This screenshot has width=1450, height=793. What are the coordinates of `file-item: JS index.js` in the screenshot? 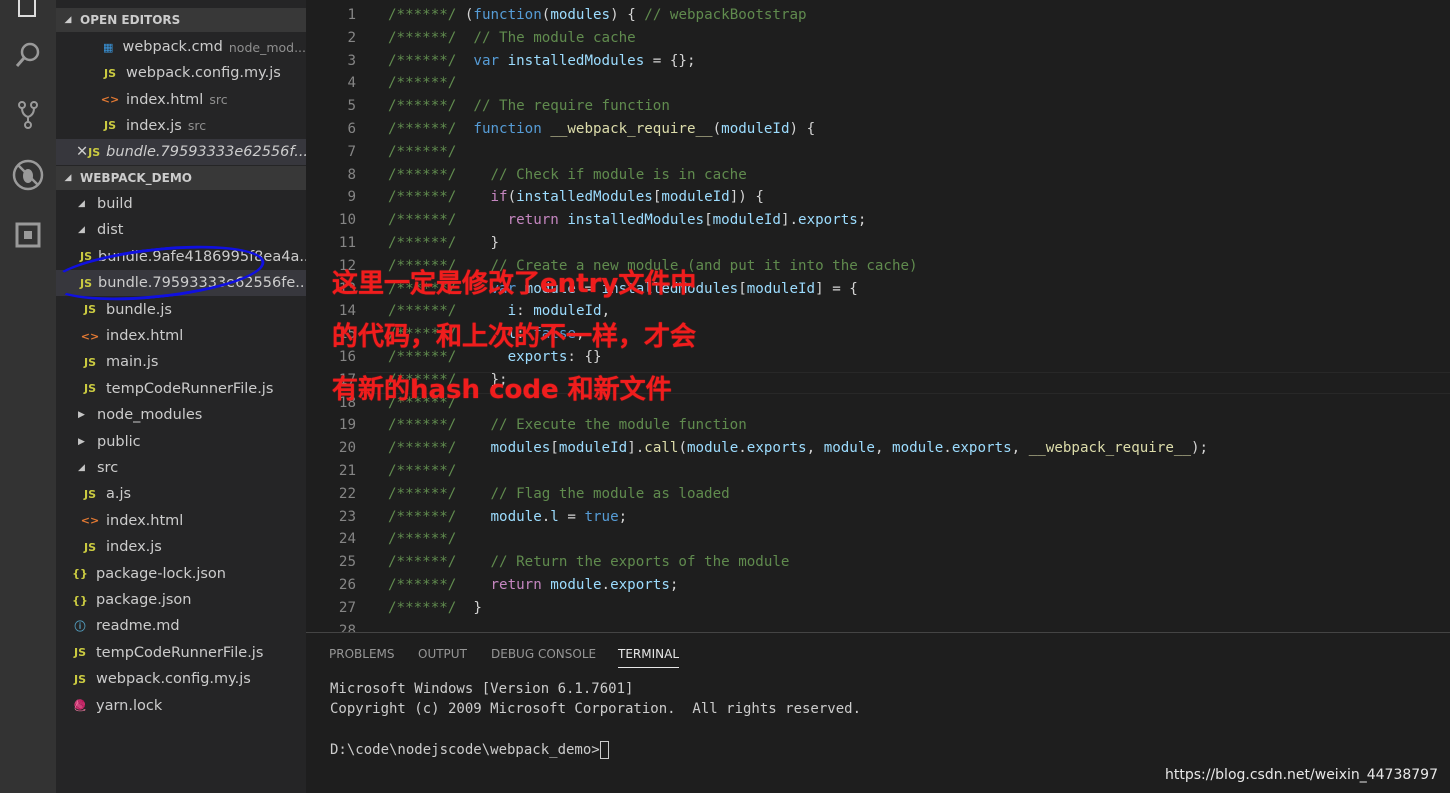 It's located at (181, 547).